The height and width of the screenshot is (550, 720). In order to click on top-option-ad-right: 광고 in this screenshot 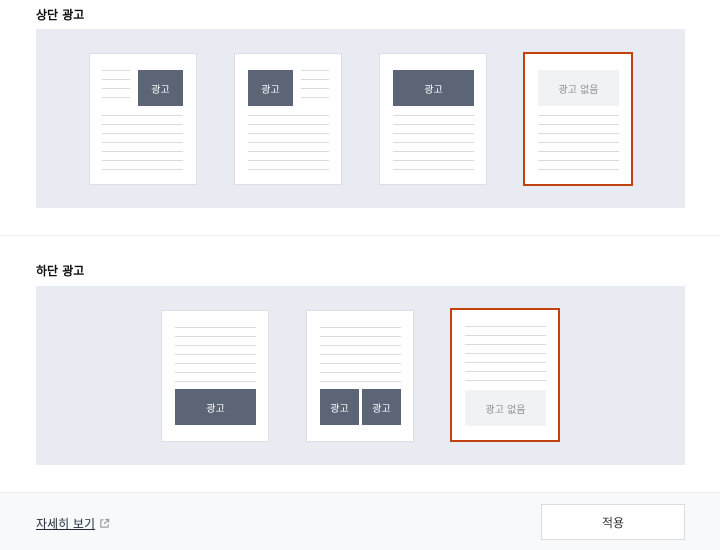, I will do `click(143, 119)`.